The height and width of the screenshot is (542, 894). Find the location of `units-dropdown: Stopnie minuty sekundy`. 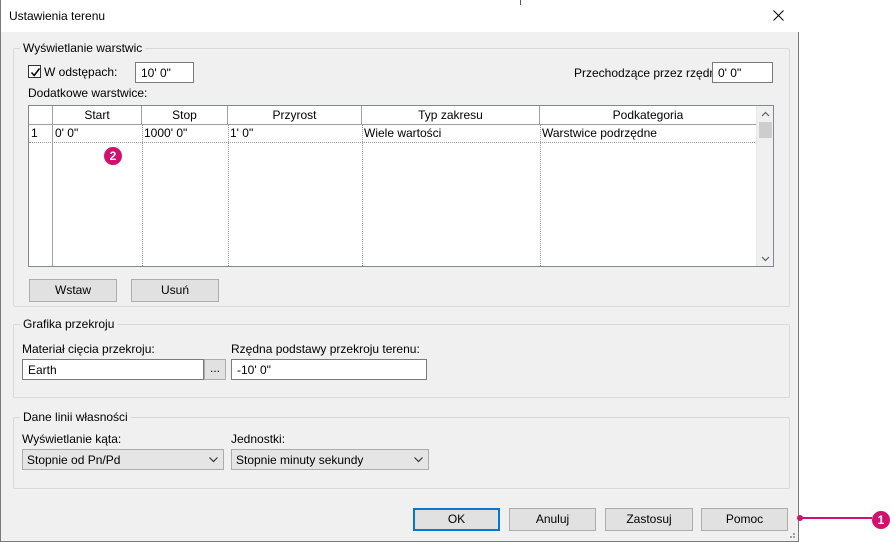

units-dropdown: Stopnie minuty sekundy is located at coordinates (330, 459).